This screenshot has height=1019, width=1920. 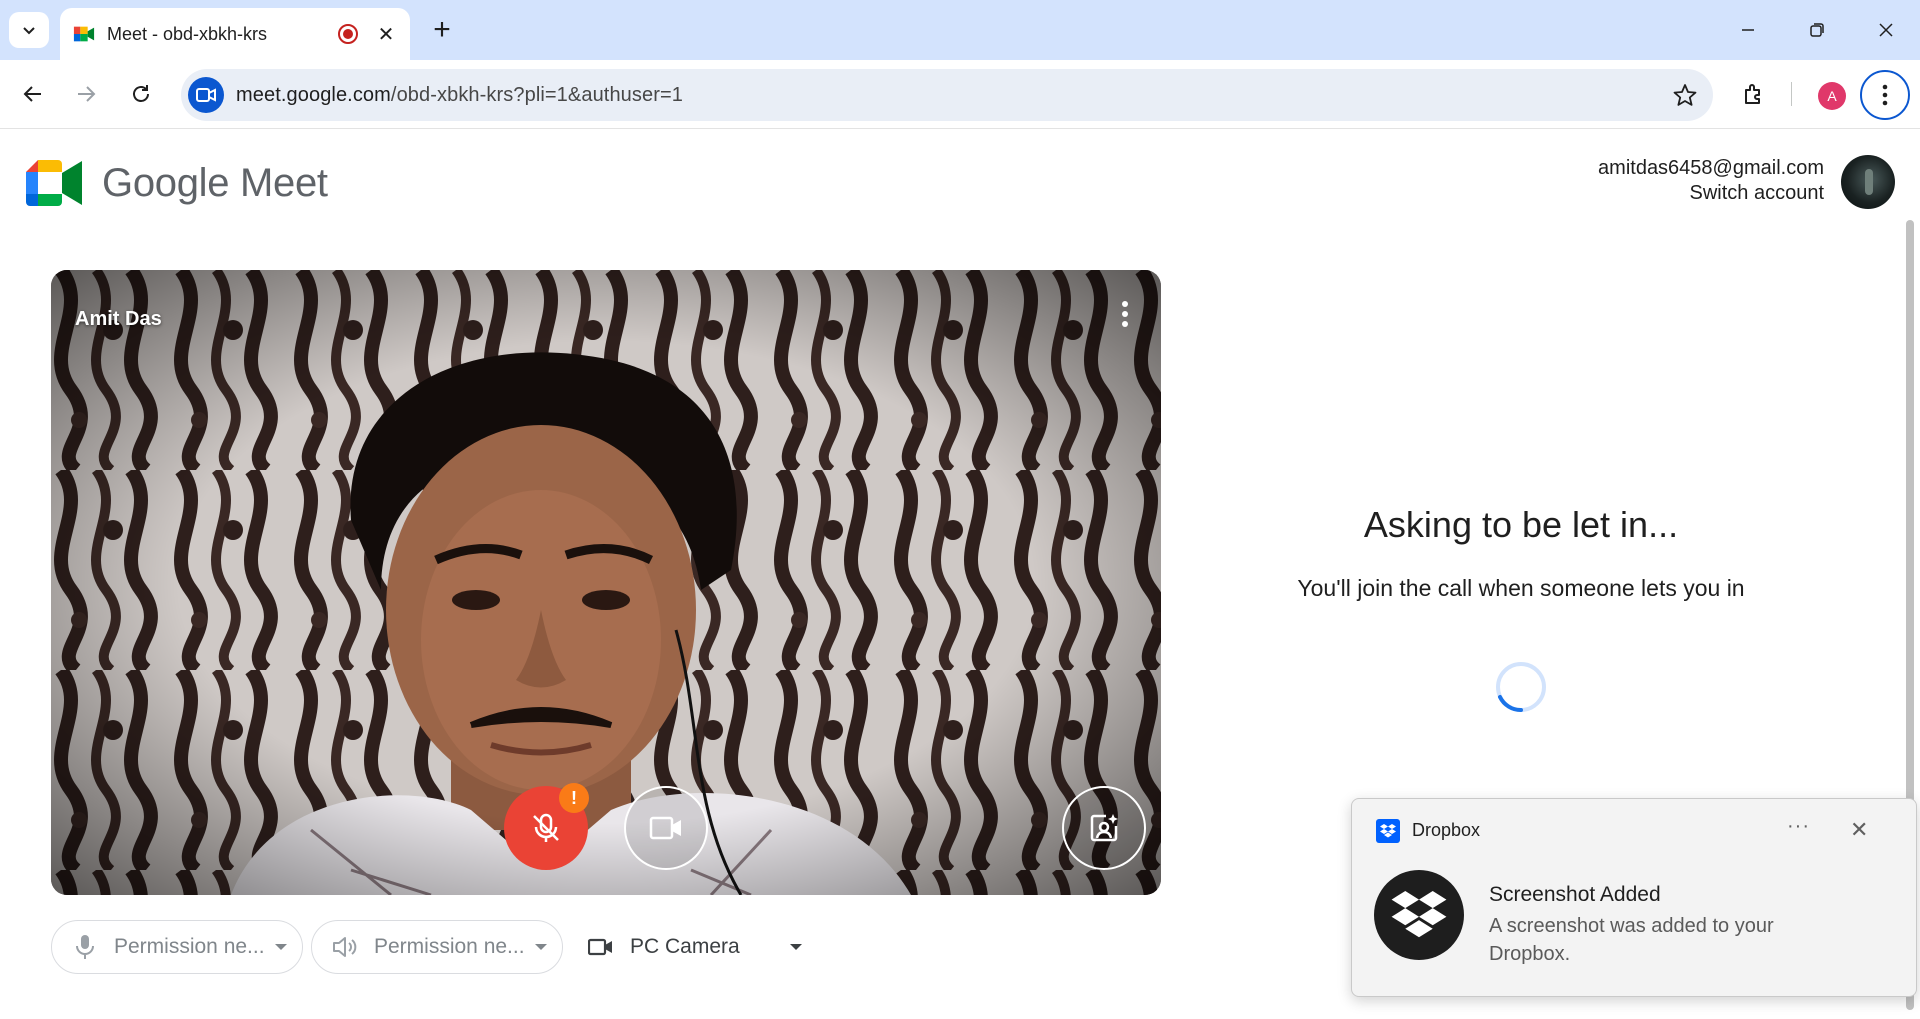 What do you see at coordinates (1446, 830) in the screenshot?
I see `notification-app-name: Dropbox` at bounding box center [1446, 830].